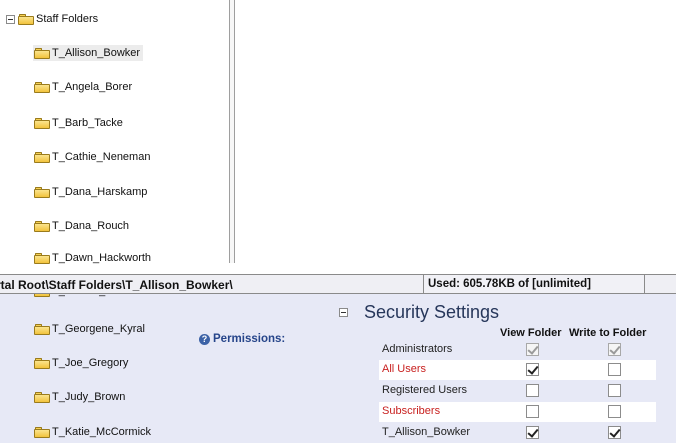  I want to click on permission-row: Registered Users, so click(517, 391).